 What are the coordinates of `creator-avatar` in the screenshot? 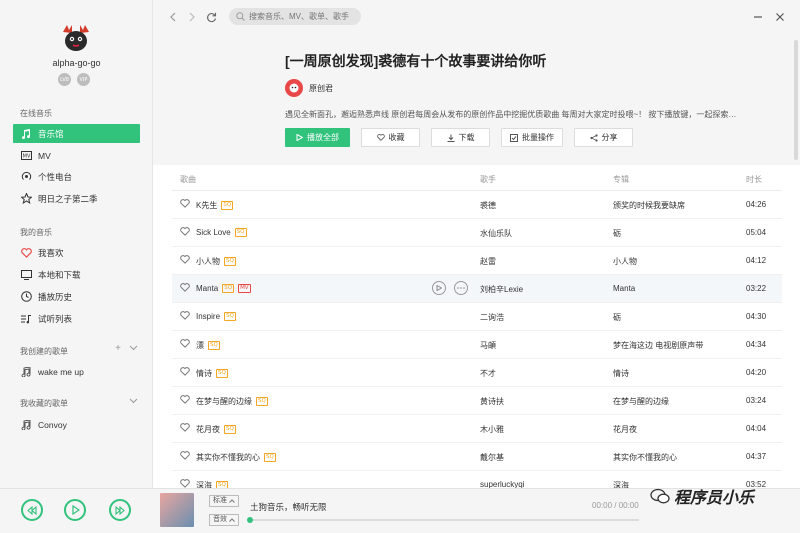 It's located at (294, 88).